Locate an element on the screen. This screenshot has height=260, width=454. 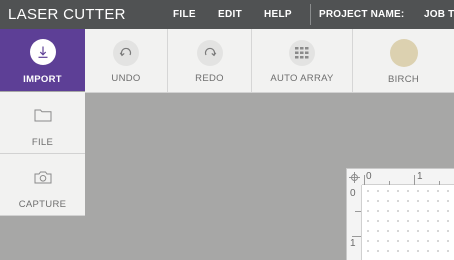
material-button: BIRCH is located at coordinates (403, 60).